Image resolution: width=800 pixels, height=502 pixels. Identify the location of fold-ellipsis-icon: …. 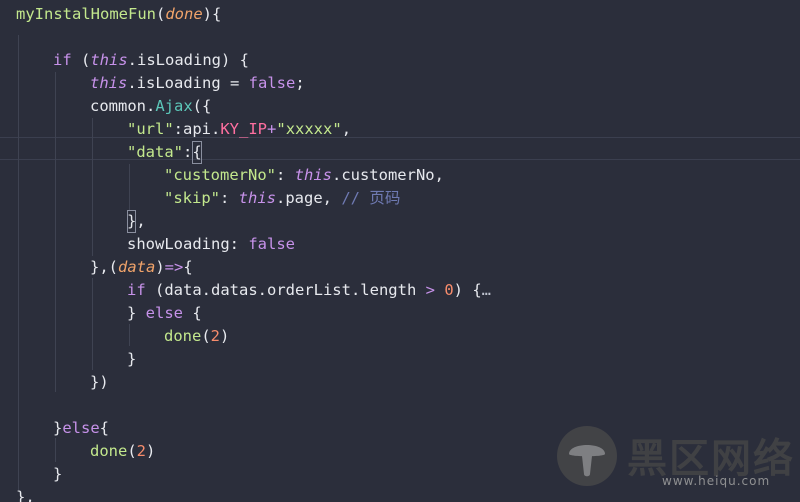
(486, 290).